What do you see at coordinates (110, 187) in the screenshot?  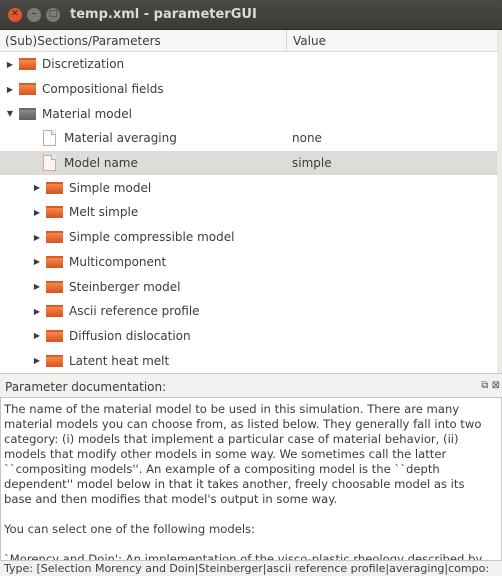 I see `tree-row-label: Simple model` at bounding box center [110, 187].